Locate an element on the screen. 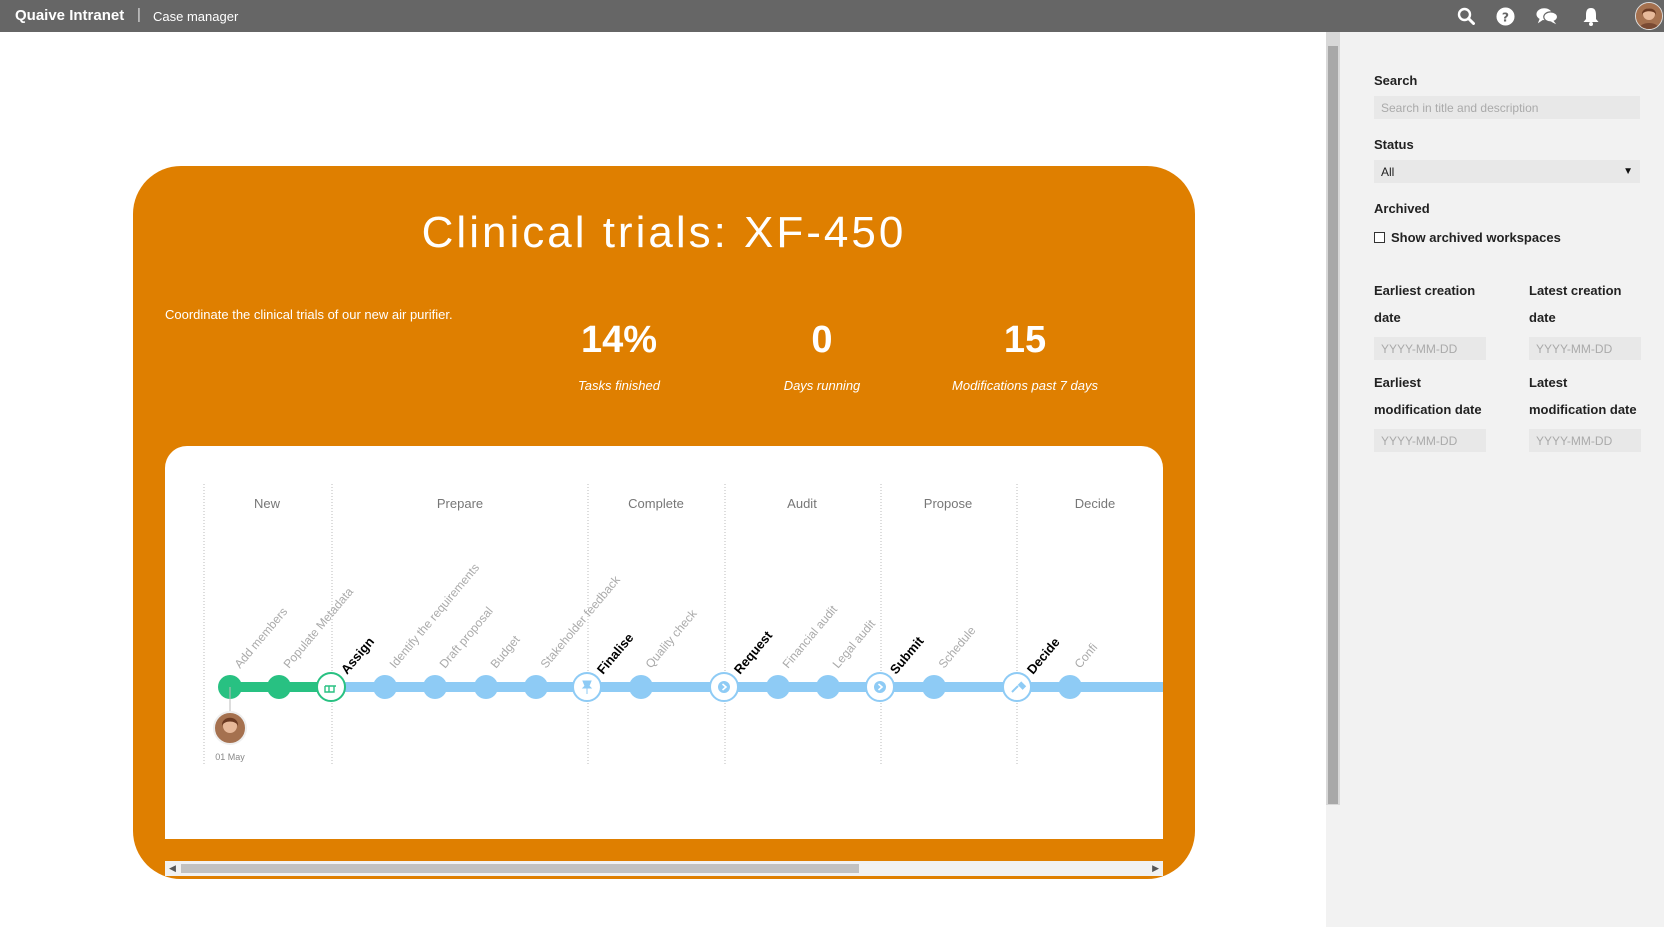  phase-label: New is located at coordinates (267, 503).